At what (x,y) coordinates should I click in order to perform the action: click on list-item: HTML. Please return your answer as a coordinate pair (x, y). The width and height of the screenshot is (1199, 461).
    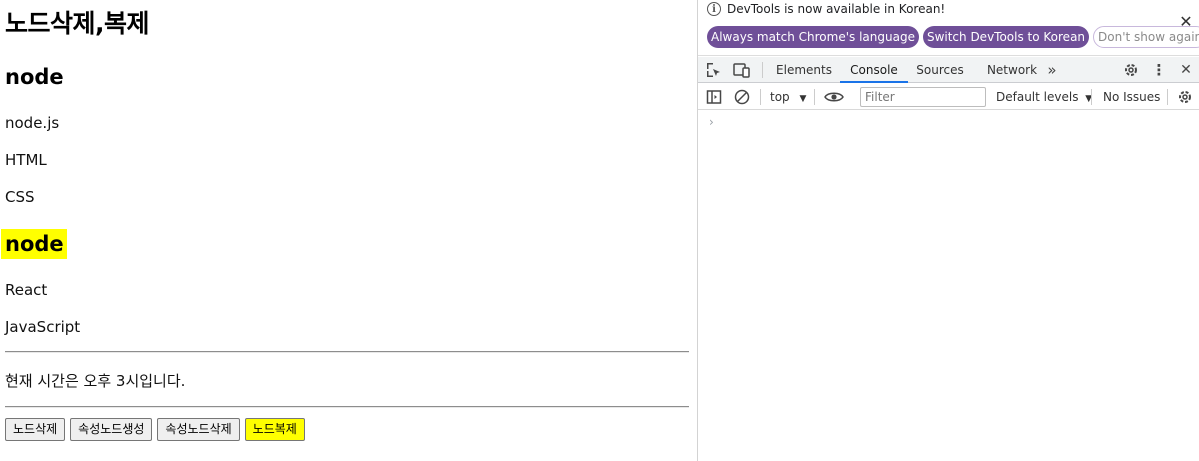
    Looking at the image, I should click on (26, 160).